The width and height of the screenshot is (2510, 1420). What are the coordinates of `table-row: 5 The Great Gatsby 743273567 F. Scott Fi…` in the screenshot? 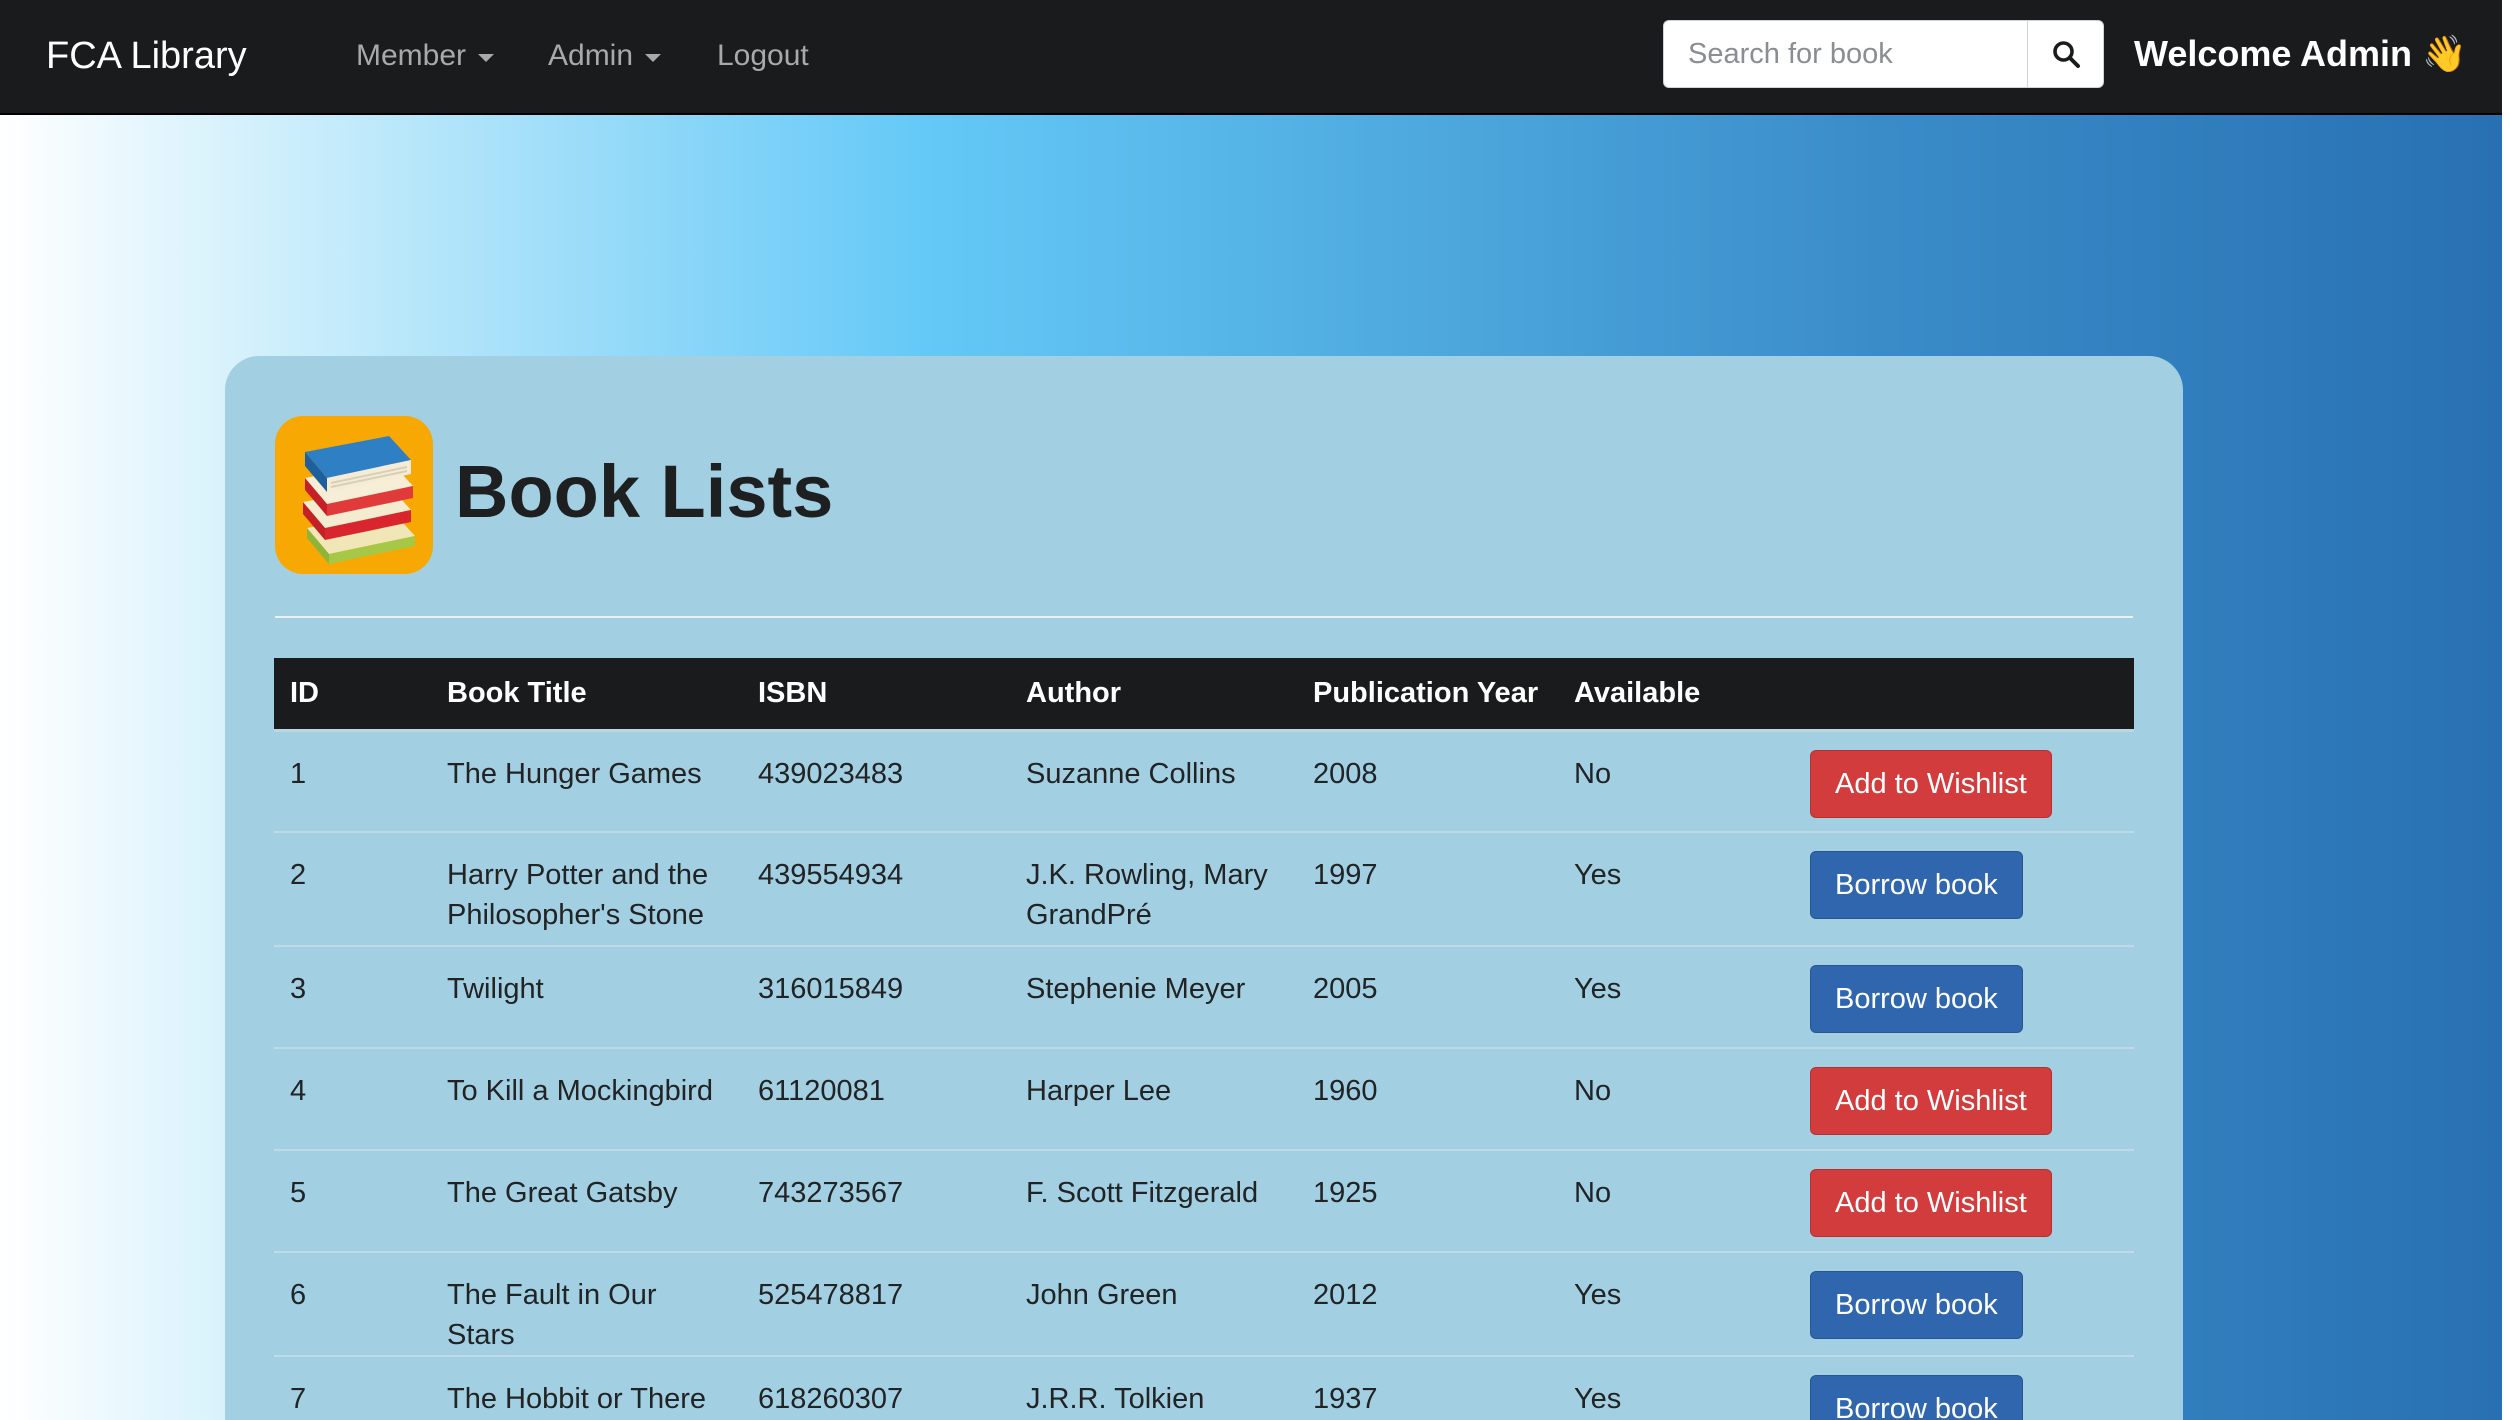 It's located at (1204, 1201).